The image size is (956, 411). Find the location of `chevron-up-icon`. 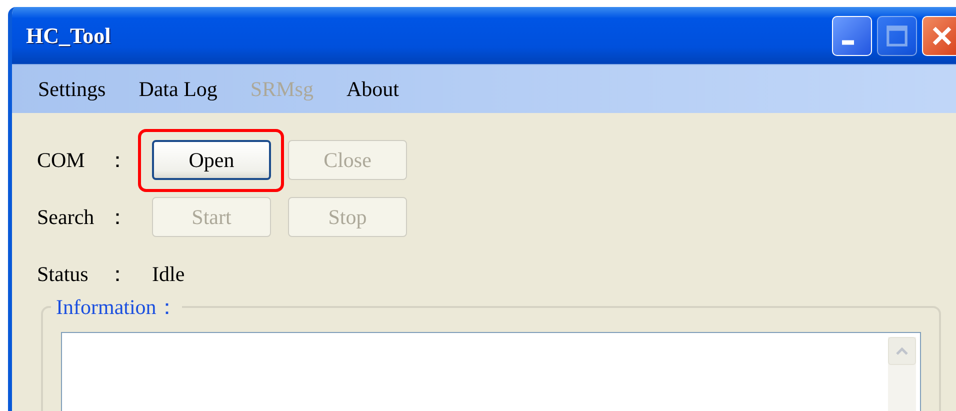

chevron-up-icon is located at coordinates (902, 351).